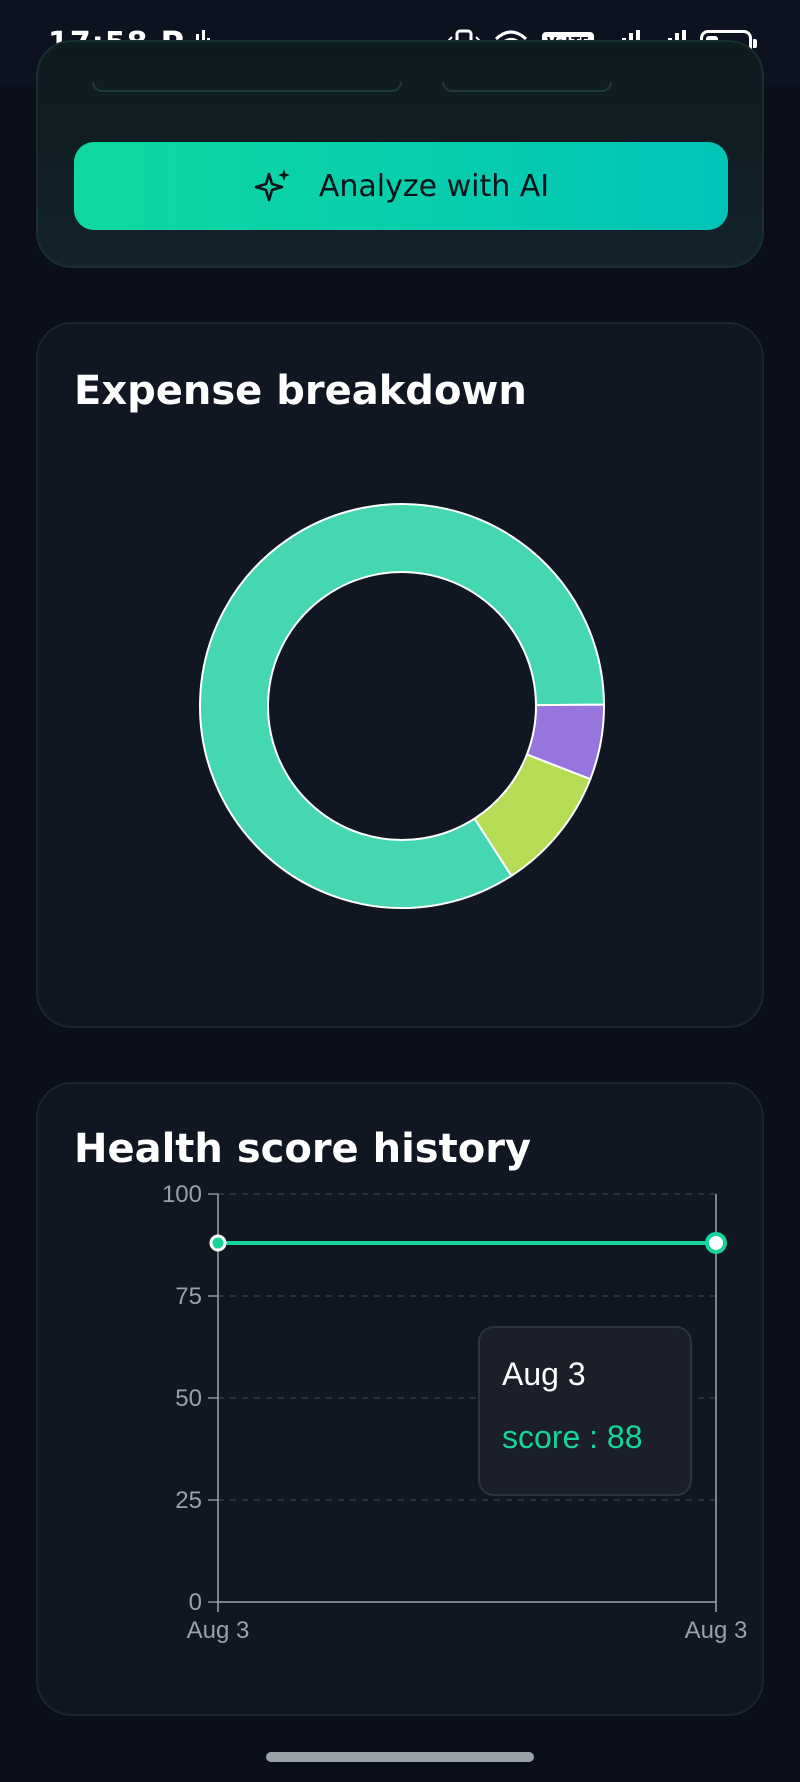 This screenshot has width=800, height=1782. I want to click on y-tick-label: 25, so click(188, 1500).